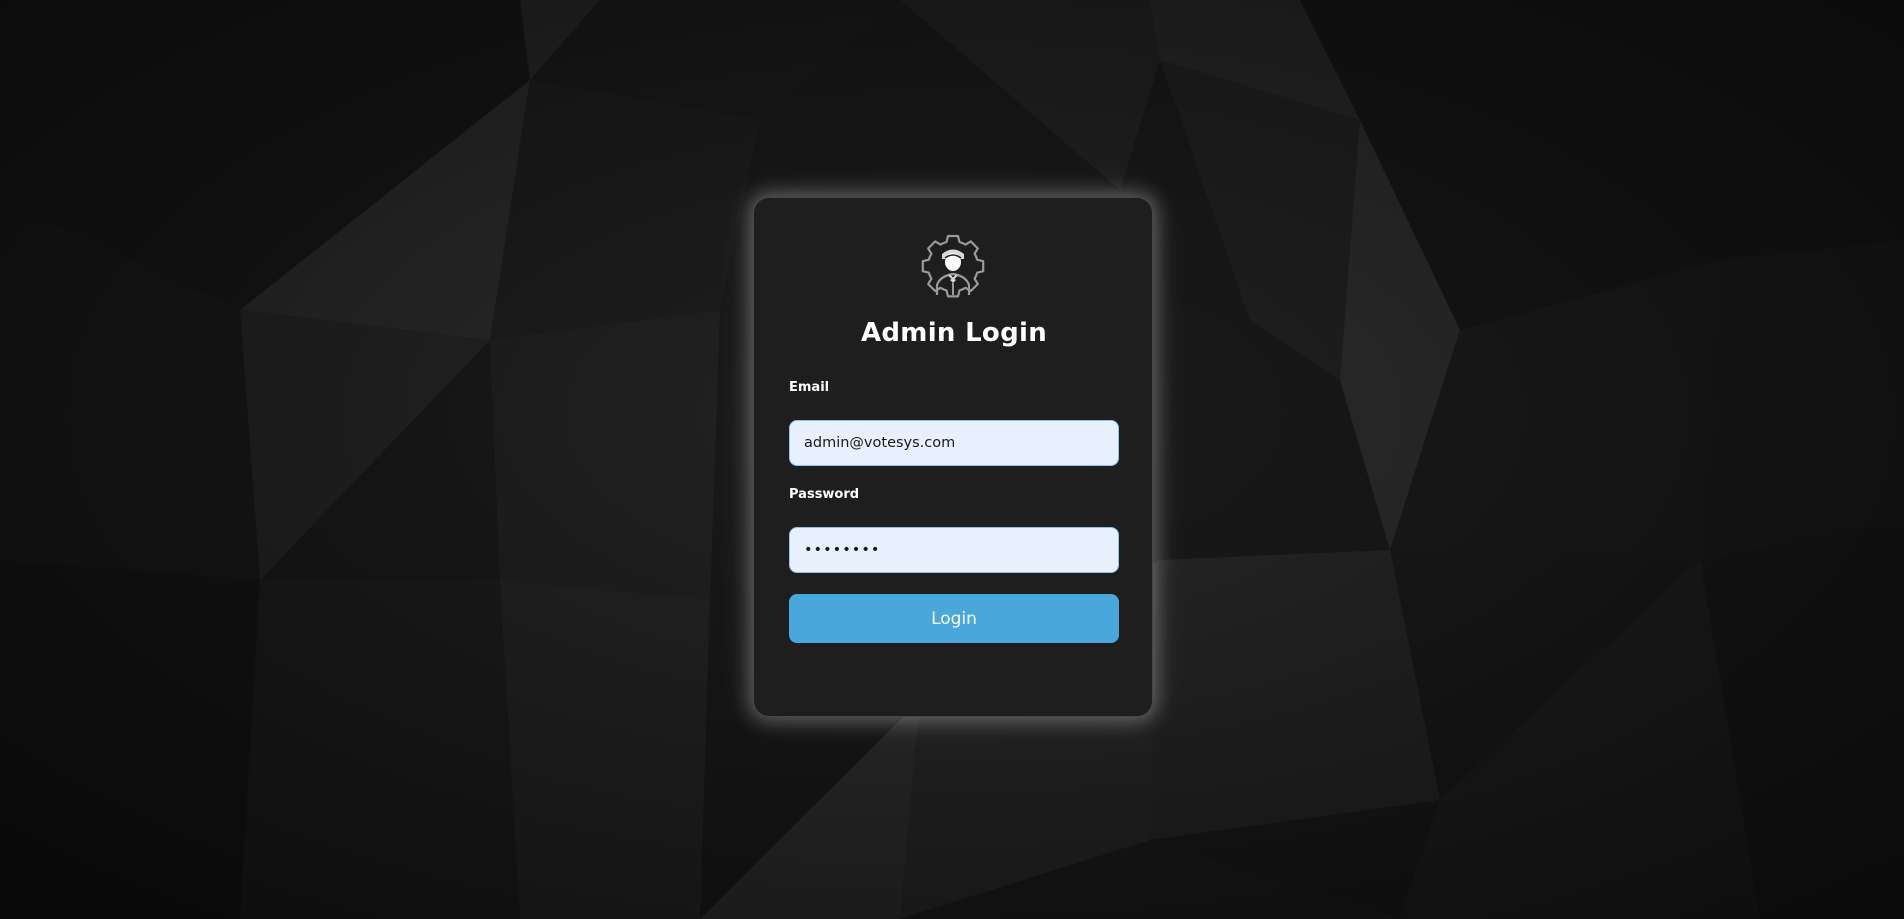  Describe the element at coordinates (809, 387) in the screenshot. I see `email-label: Email` at that location.